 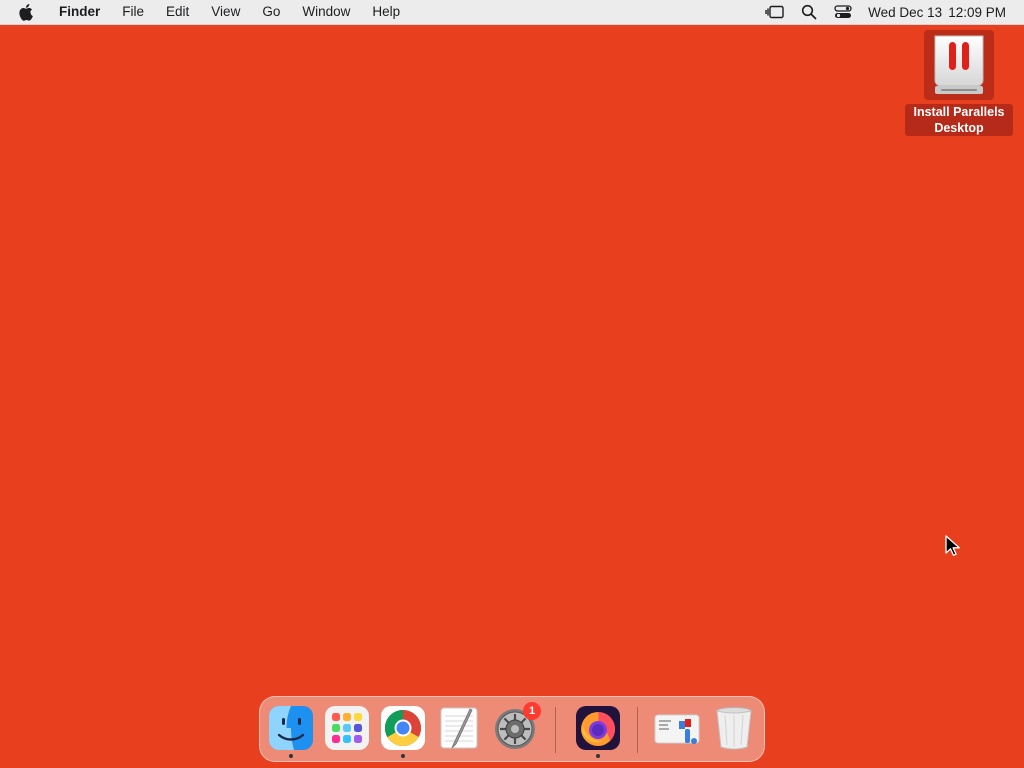 What do you see at coordinates (516, 727) in the screenshot?
I see `dock-item-system-settings: 1` at bounding box center [516, 727].